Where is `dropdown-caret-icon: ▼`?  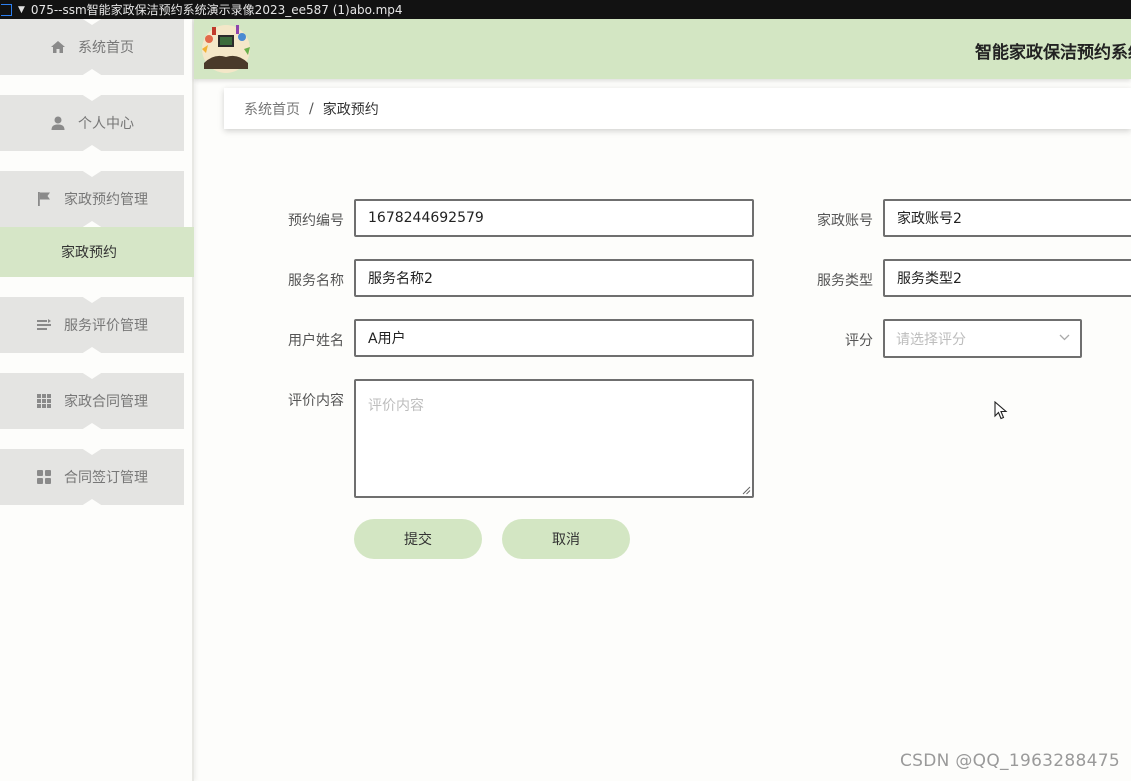 dropdown-caret-icon: ▼ is located at coordinates (21, 10).